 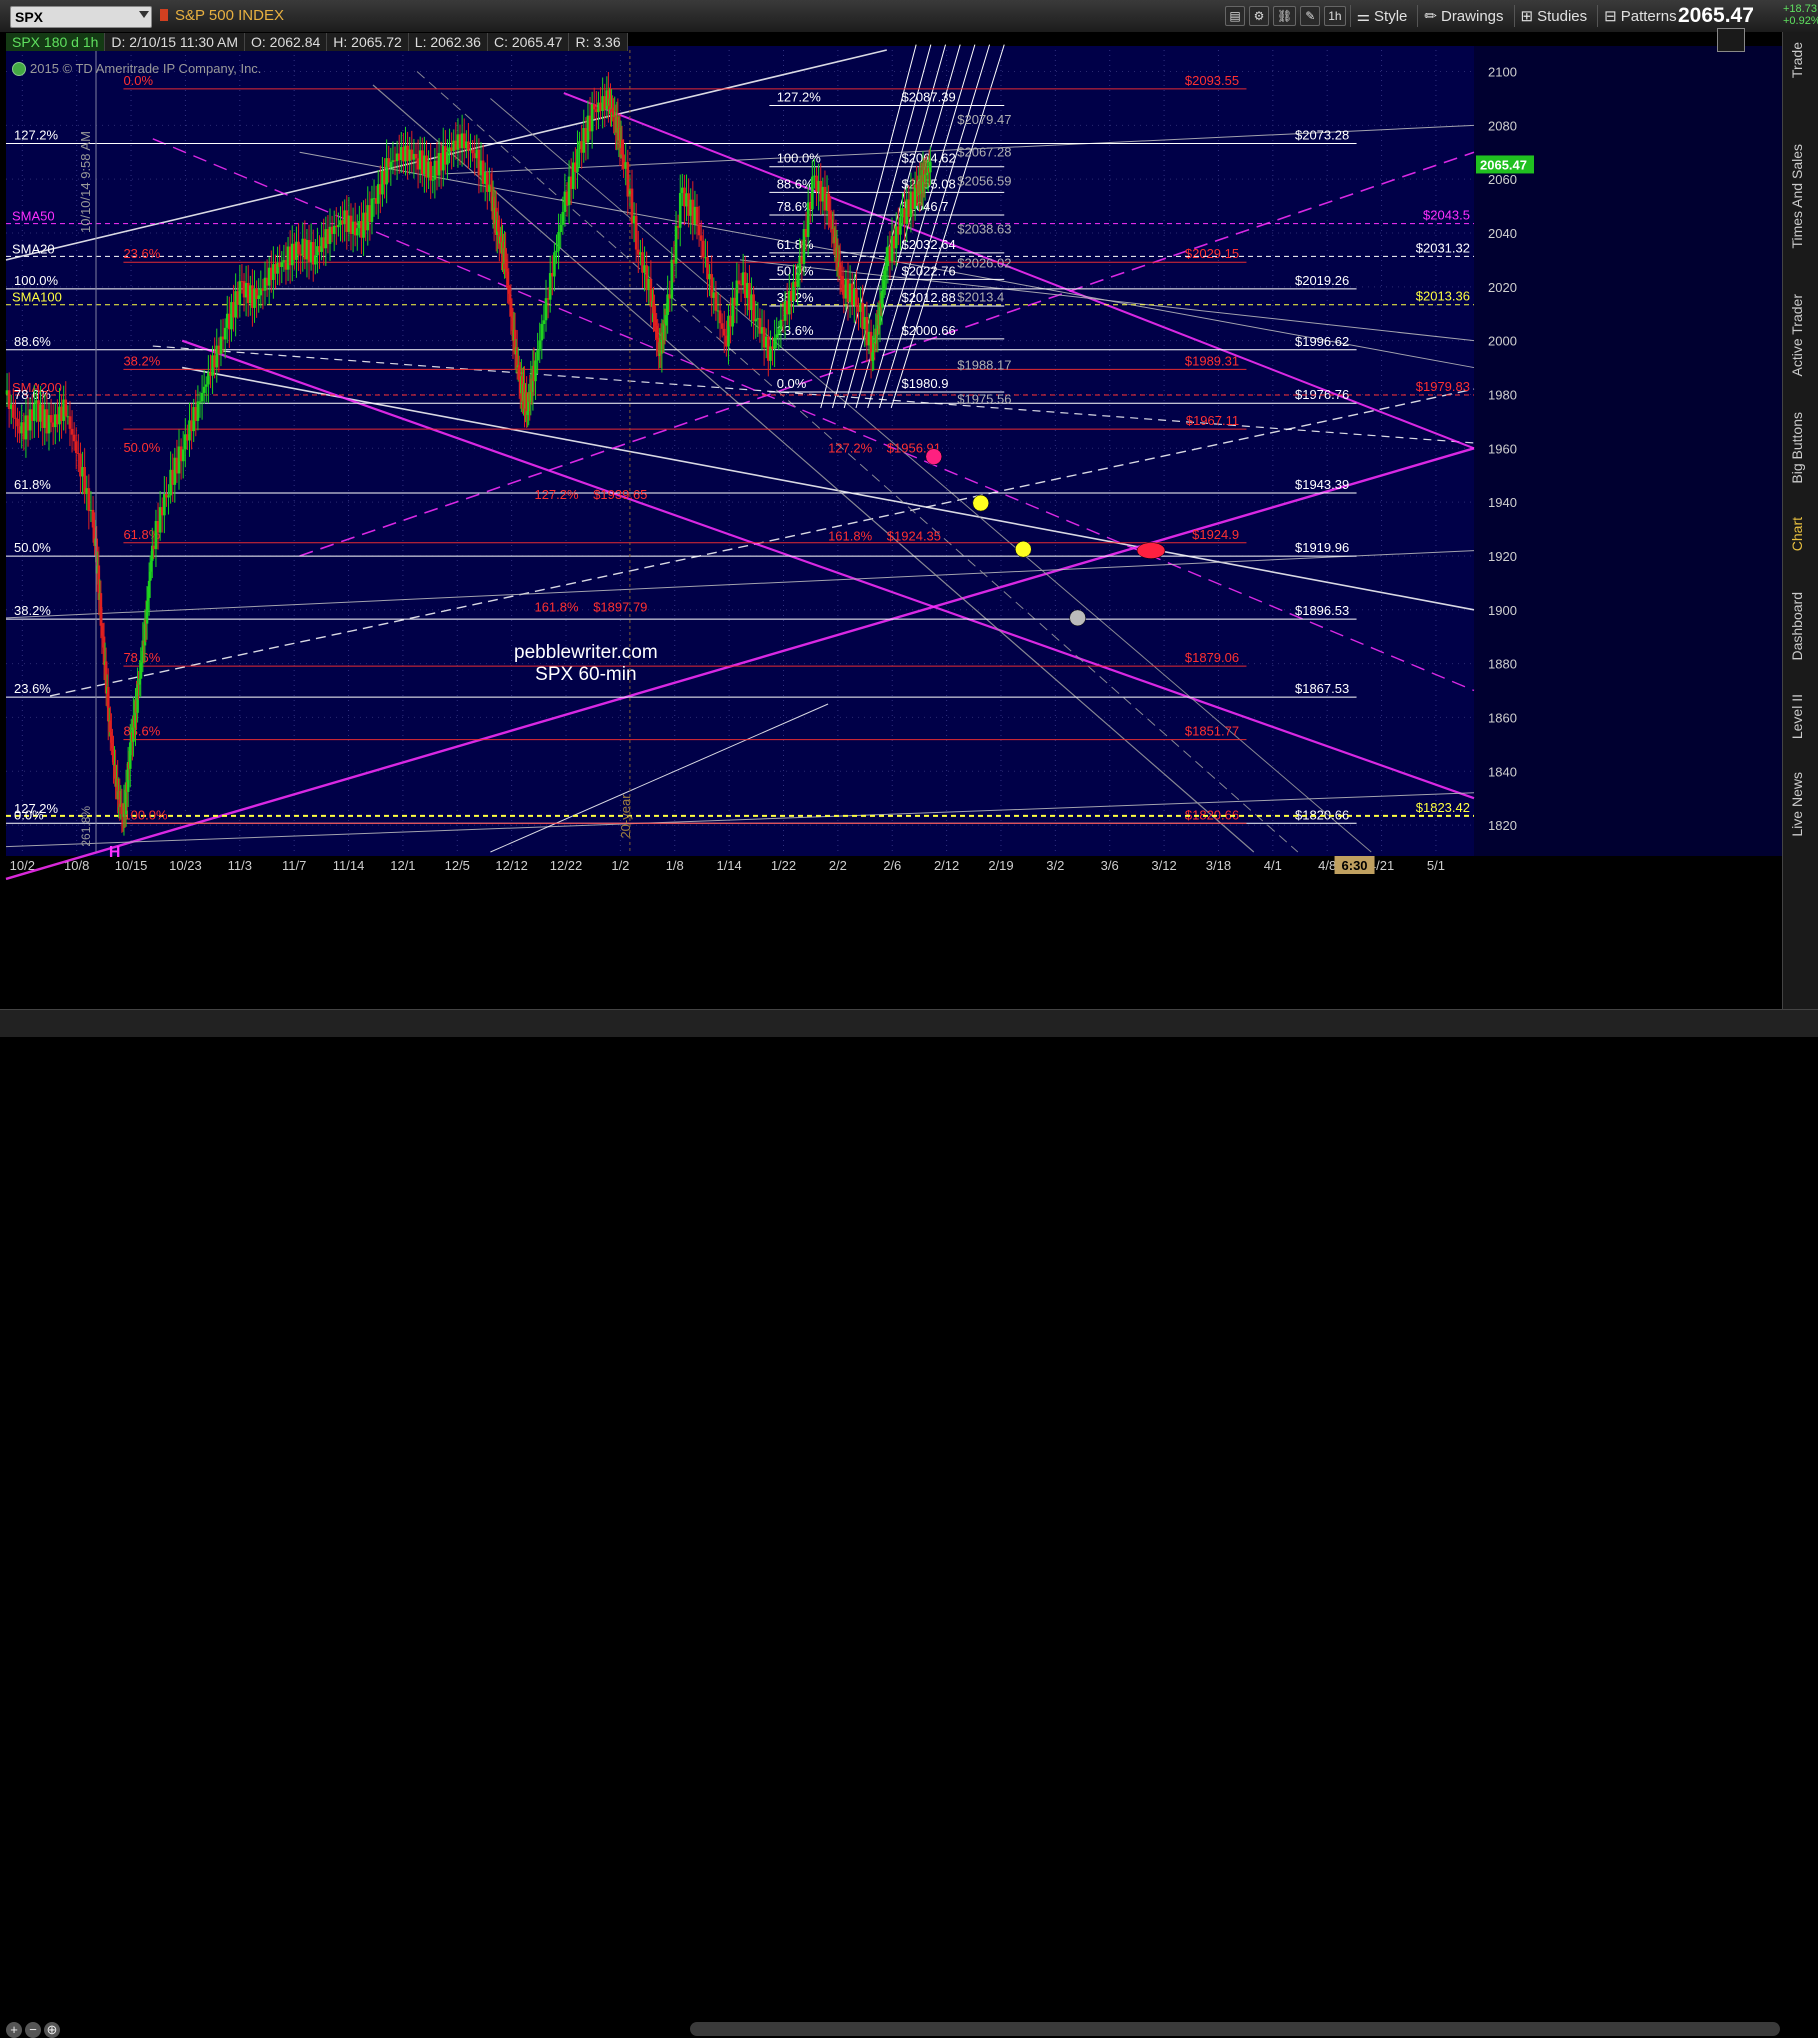 What do you see at coordinates (1322, 610) in the screenshot?
I see `level-label-white: $1896.53` at bounding box center [1322, 610].